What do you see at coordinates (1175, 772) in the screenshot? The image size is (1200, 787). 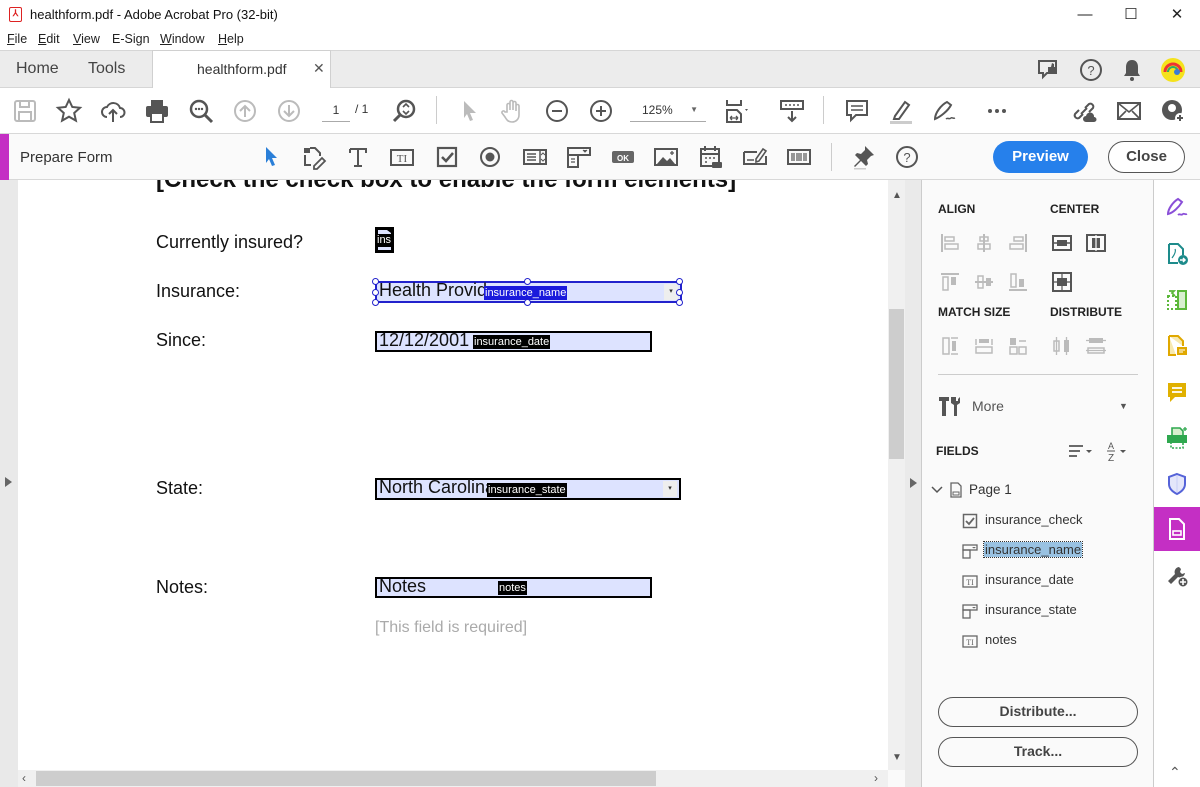 I see `chevron-up-icon: ⌃` at bounding box center [1175, 772].